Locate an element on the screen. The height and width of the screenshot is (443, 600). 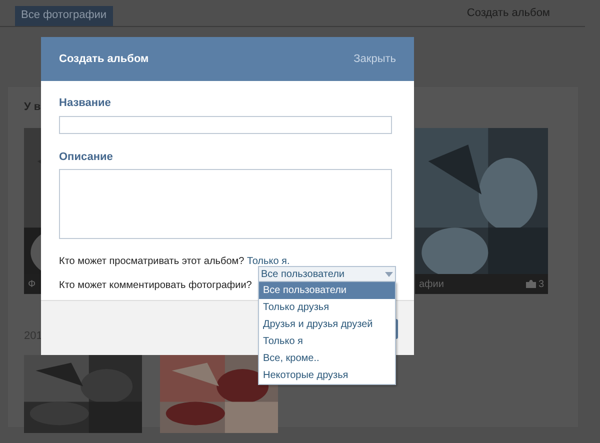
caret-icon is located at coordinates (389, 274).